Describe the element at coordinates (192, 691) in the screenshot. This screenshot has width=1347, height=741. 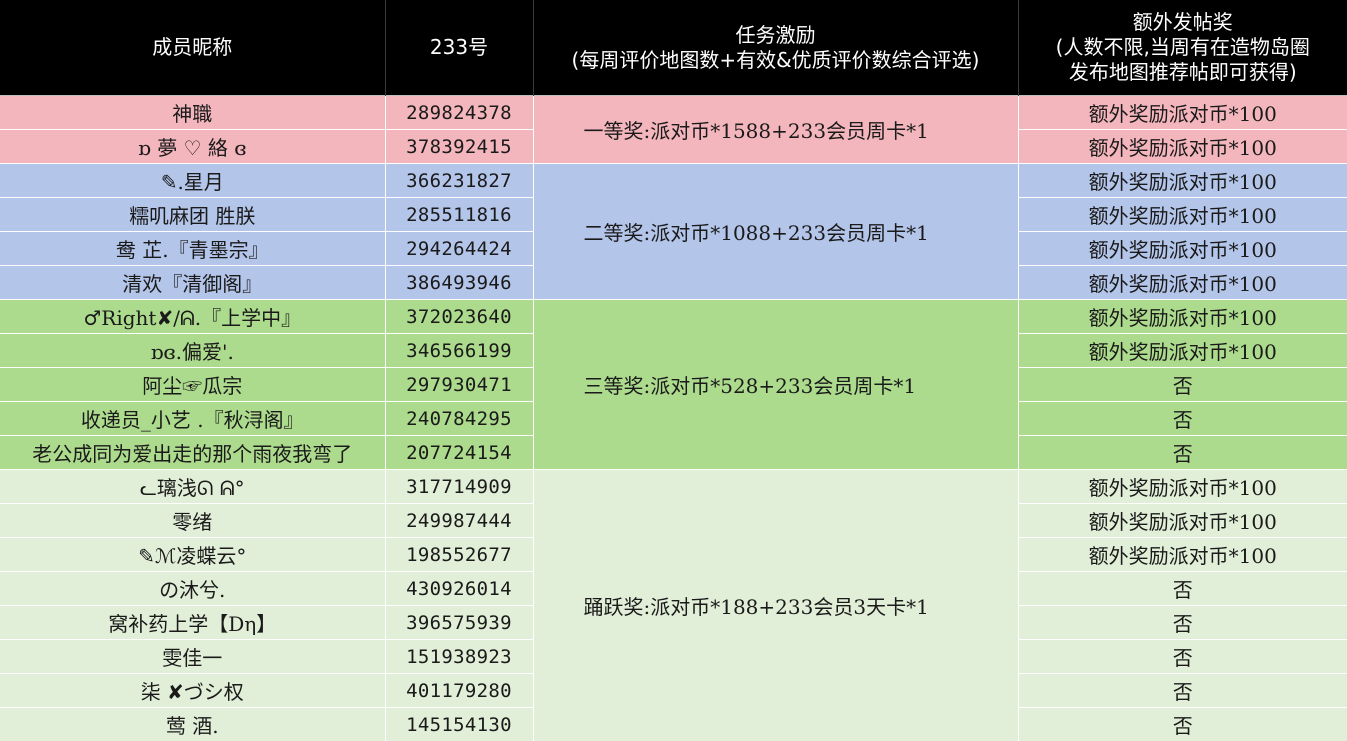
I see `member-nickname-cell: 柒 ✘づシ权` at that location.